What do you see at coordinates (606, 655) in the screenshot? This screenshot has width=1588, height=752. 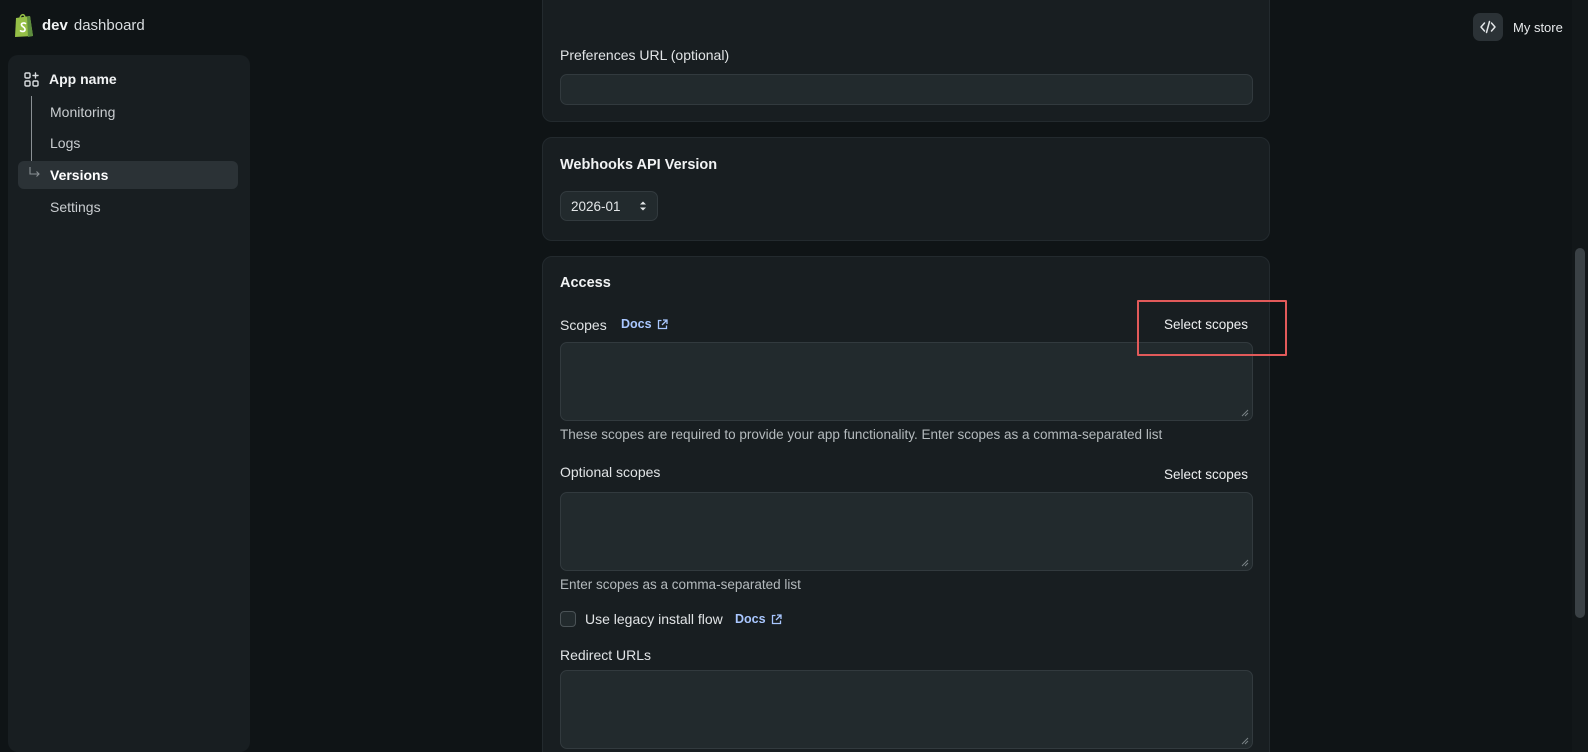 I see `redirect-urls-label: Redirect URLs` at bounding box center [606, 655].